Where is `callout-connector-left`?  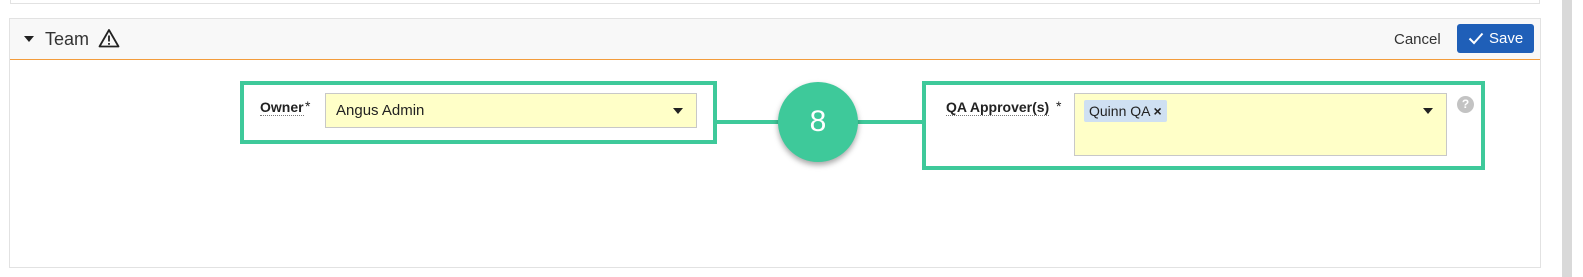
callout-connector-left is located at coordinates (749, 122).